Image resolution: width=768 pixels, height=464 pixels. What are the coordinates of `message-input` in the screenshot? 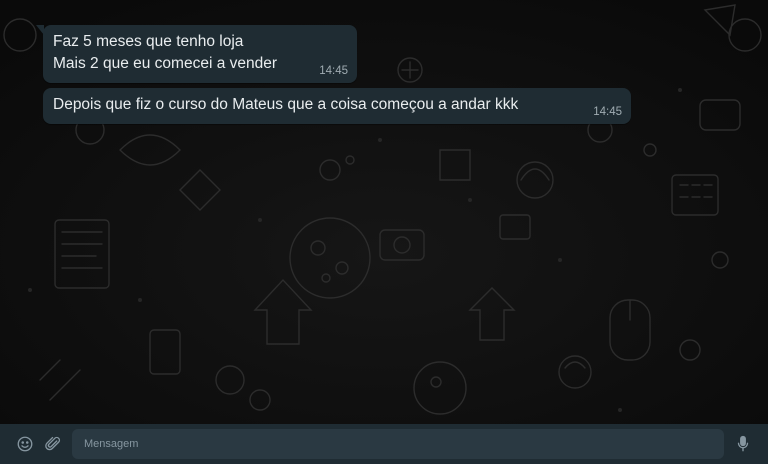 It's located at (398, 444).